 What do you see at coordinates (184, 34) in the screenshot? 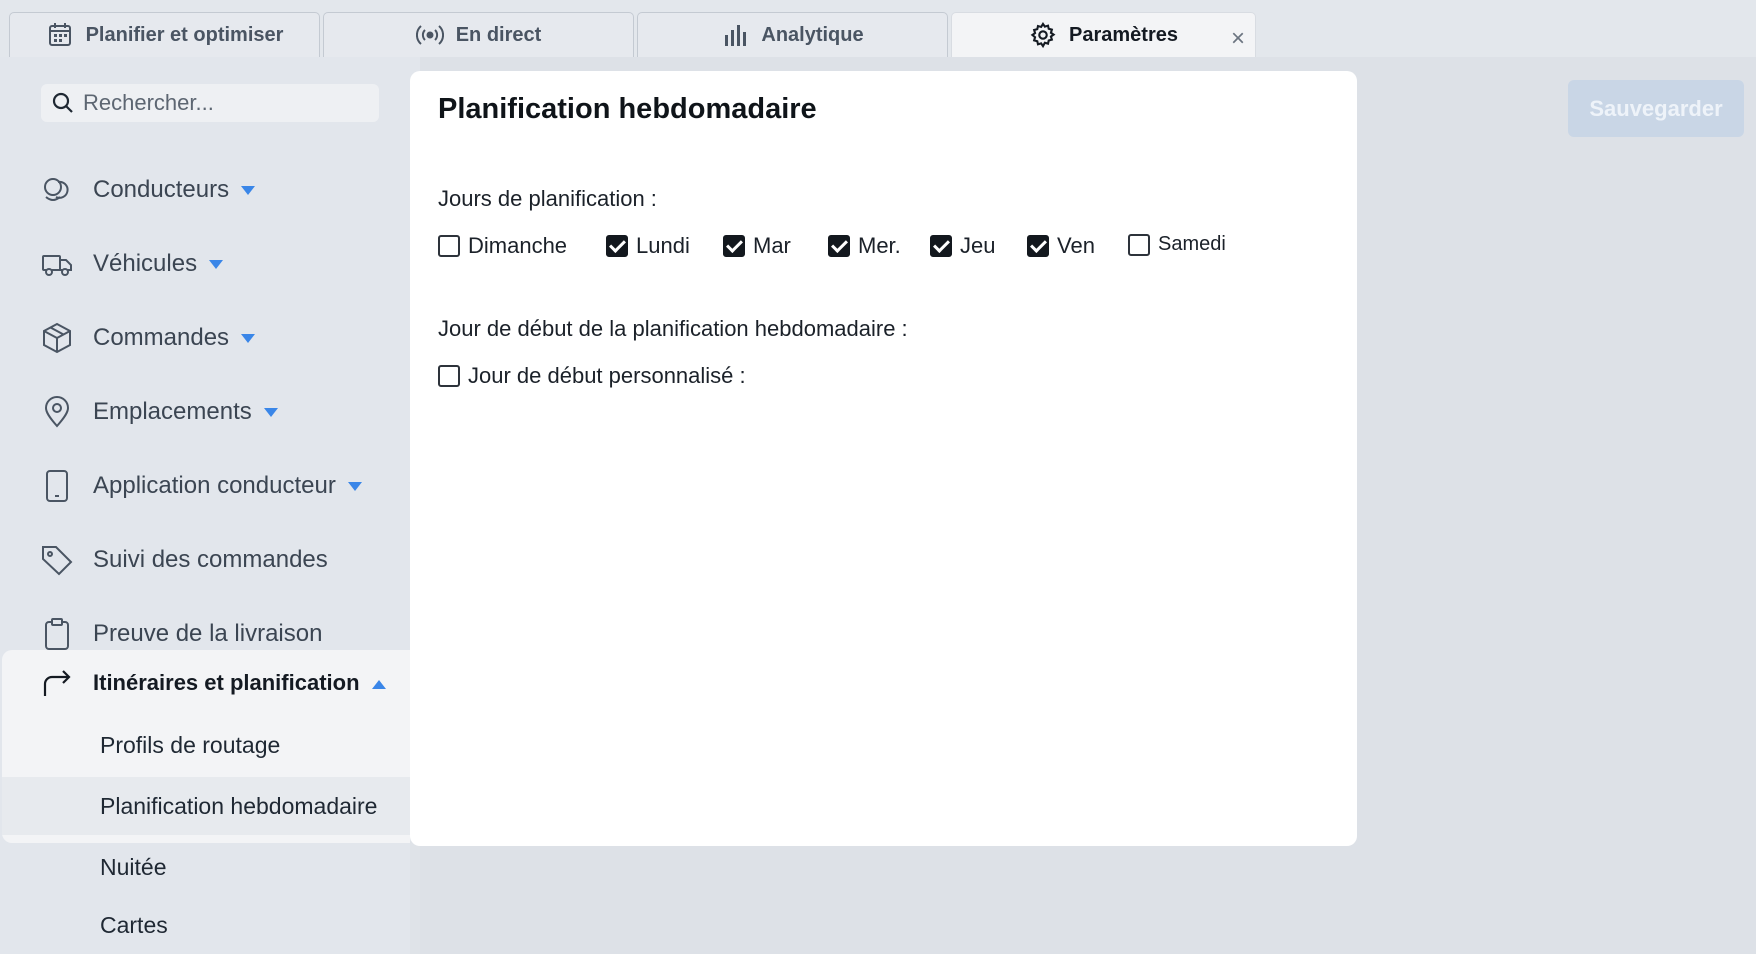
I see `tab-label: Planifier et optimiser` at bounding box center [184, 34].